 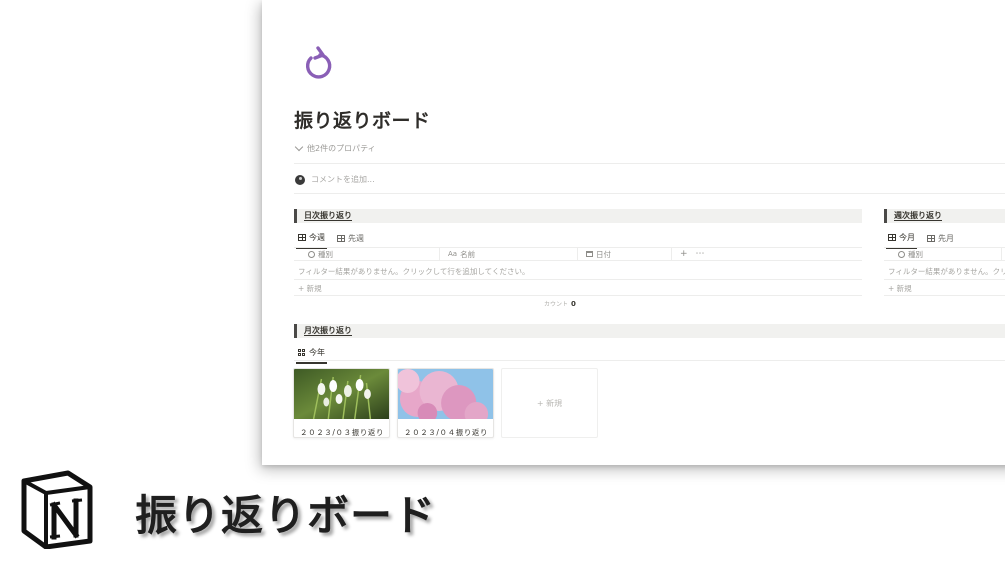 What do you see at coordinates (692, 254) in the screenshot?
I see `column-actions: + ⋯` at bounding box center [692, 254].